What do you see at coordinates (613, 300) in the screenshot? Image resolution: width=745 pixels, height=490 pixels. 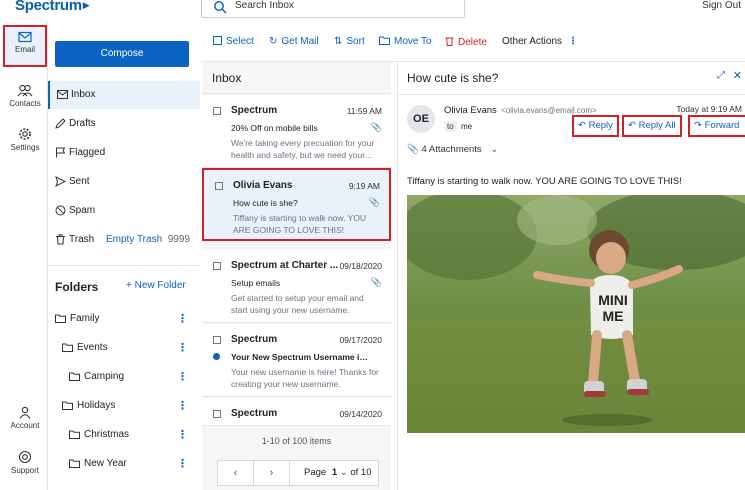 I see `shirt-text-top: MINI` at bounding box center [613, 300].